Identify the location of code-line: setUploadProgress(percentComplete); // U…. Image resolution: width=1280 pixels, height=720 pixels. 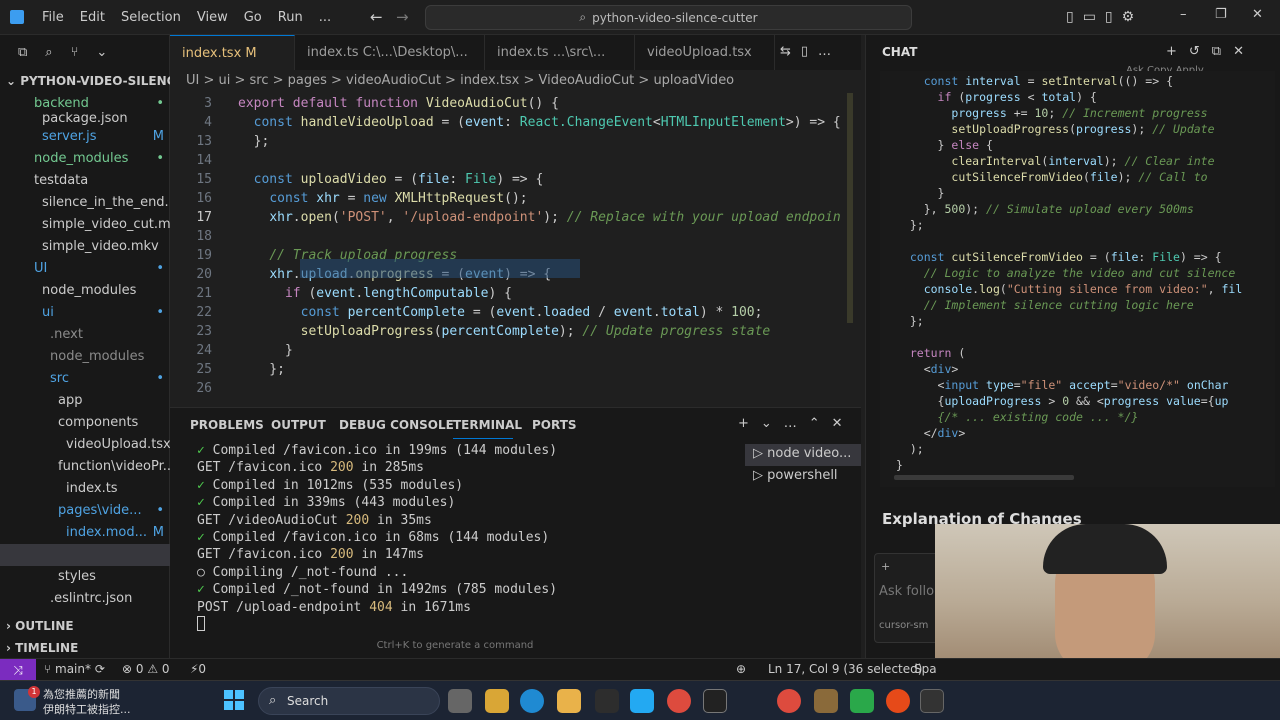
(504, 331).